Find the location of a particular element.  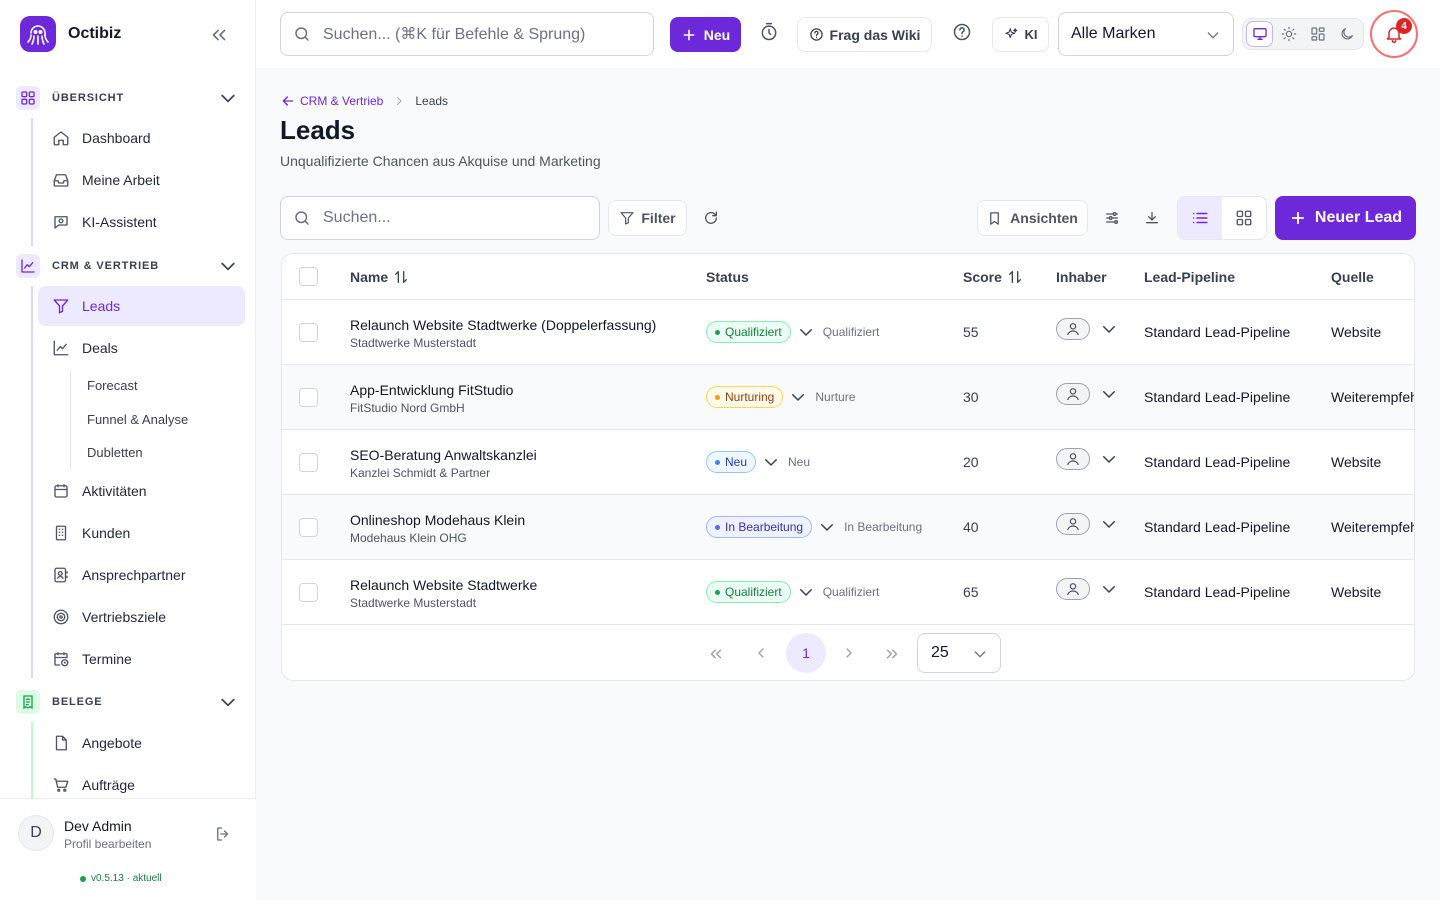

sidebar-item-termine: Termine is located at coordinates (141, 659).